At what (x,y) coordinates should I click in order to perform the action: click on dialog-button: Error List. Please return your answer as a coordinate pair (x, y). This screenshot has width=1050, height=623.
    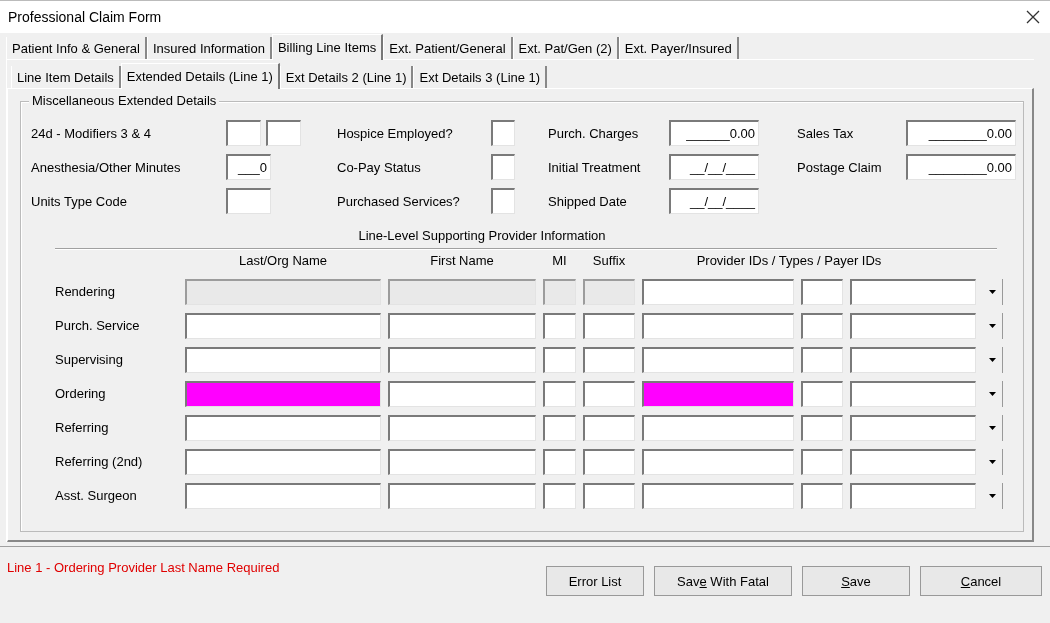
    Looking at the image, I should click on (595, 581).